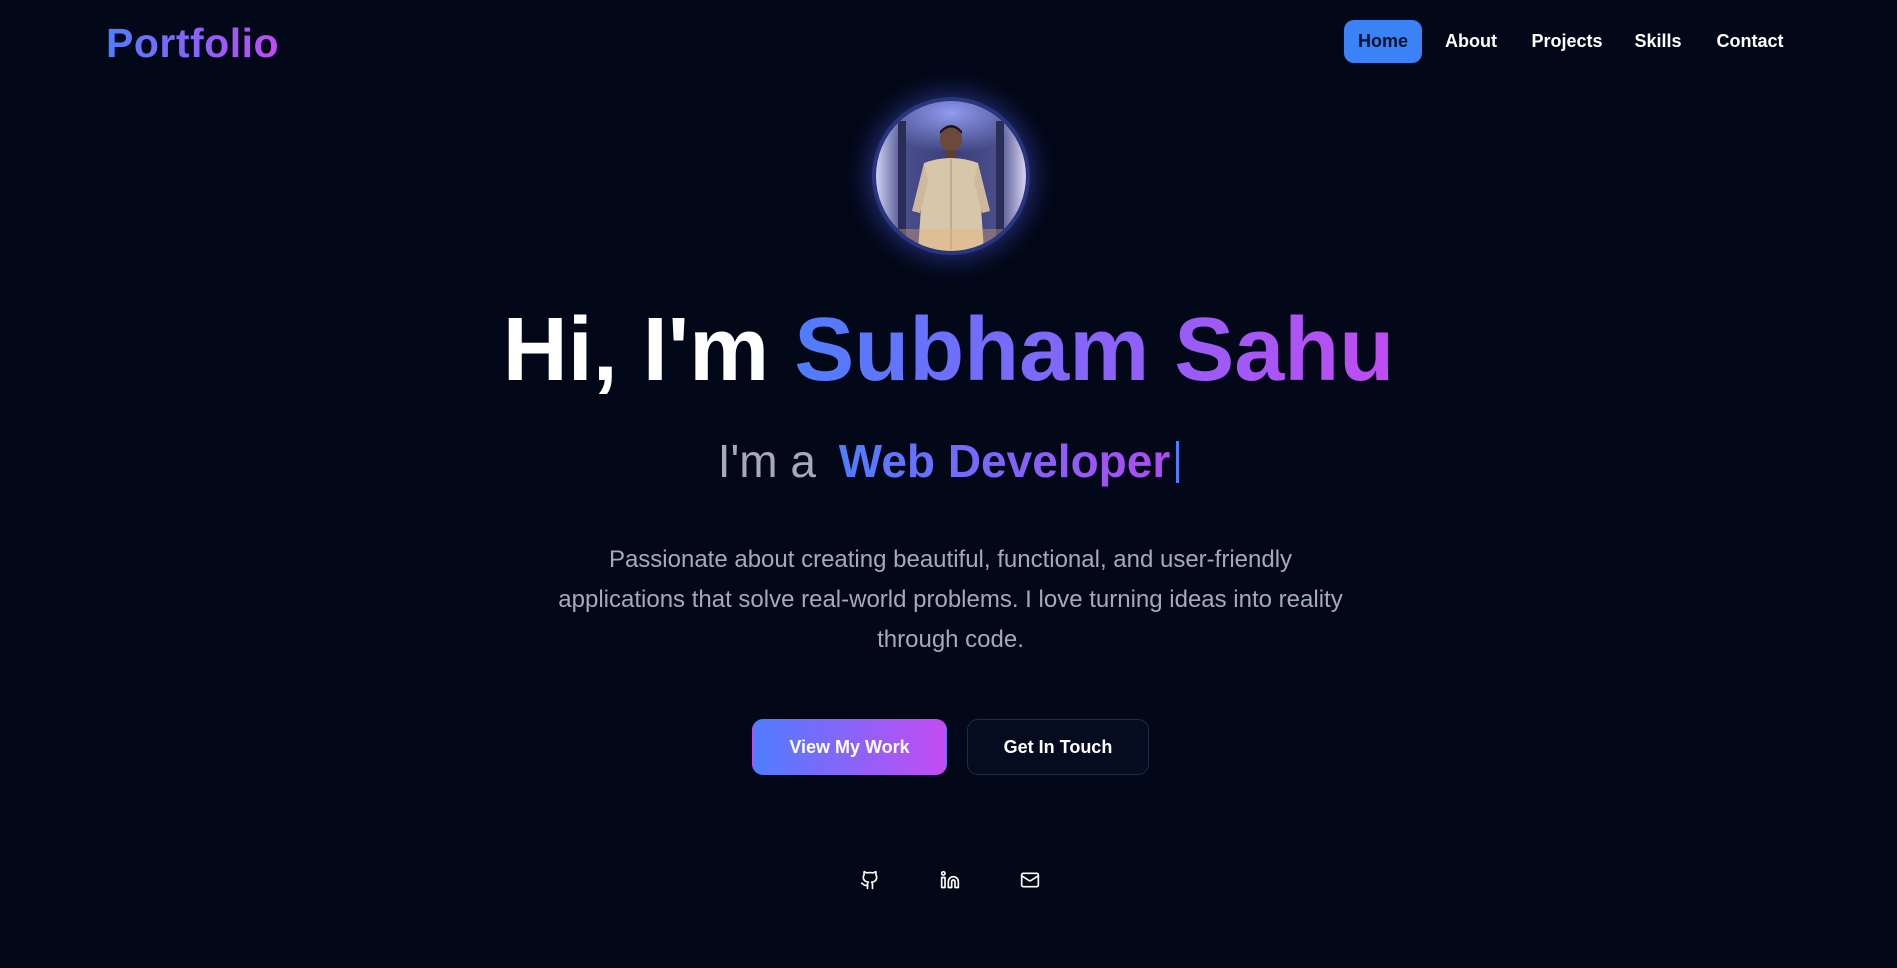 The image size is (1897, 968). I want to click on role-prefix: I'm a, so click(766, 461).